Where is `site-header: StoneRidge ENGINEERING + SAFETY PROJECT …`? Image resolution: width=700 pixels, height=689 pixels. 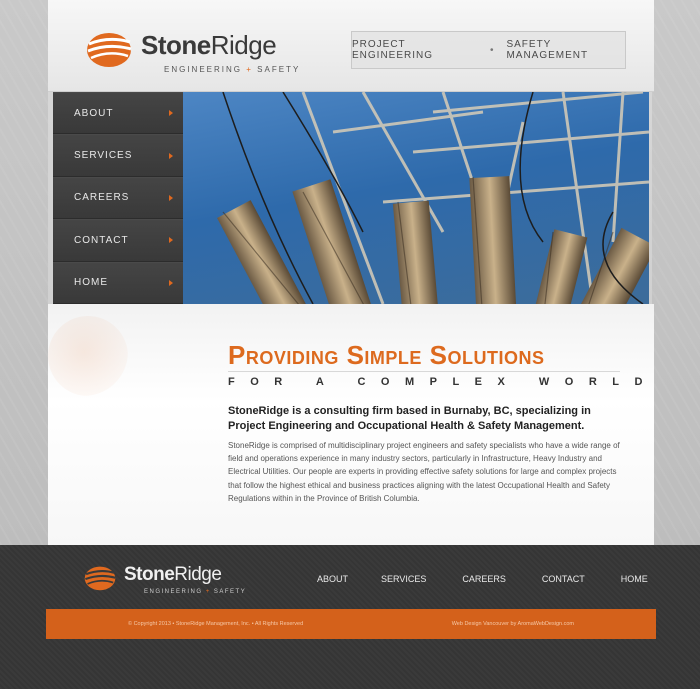
site-header: StoneRidge ENGINEERING + SAFETY PROJECT … is located at coordinates (351, 46).